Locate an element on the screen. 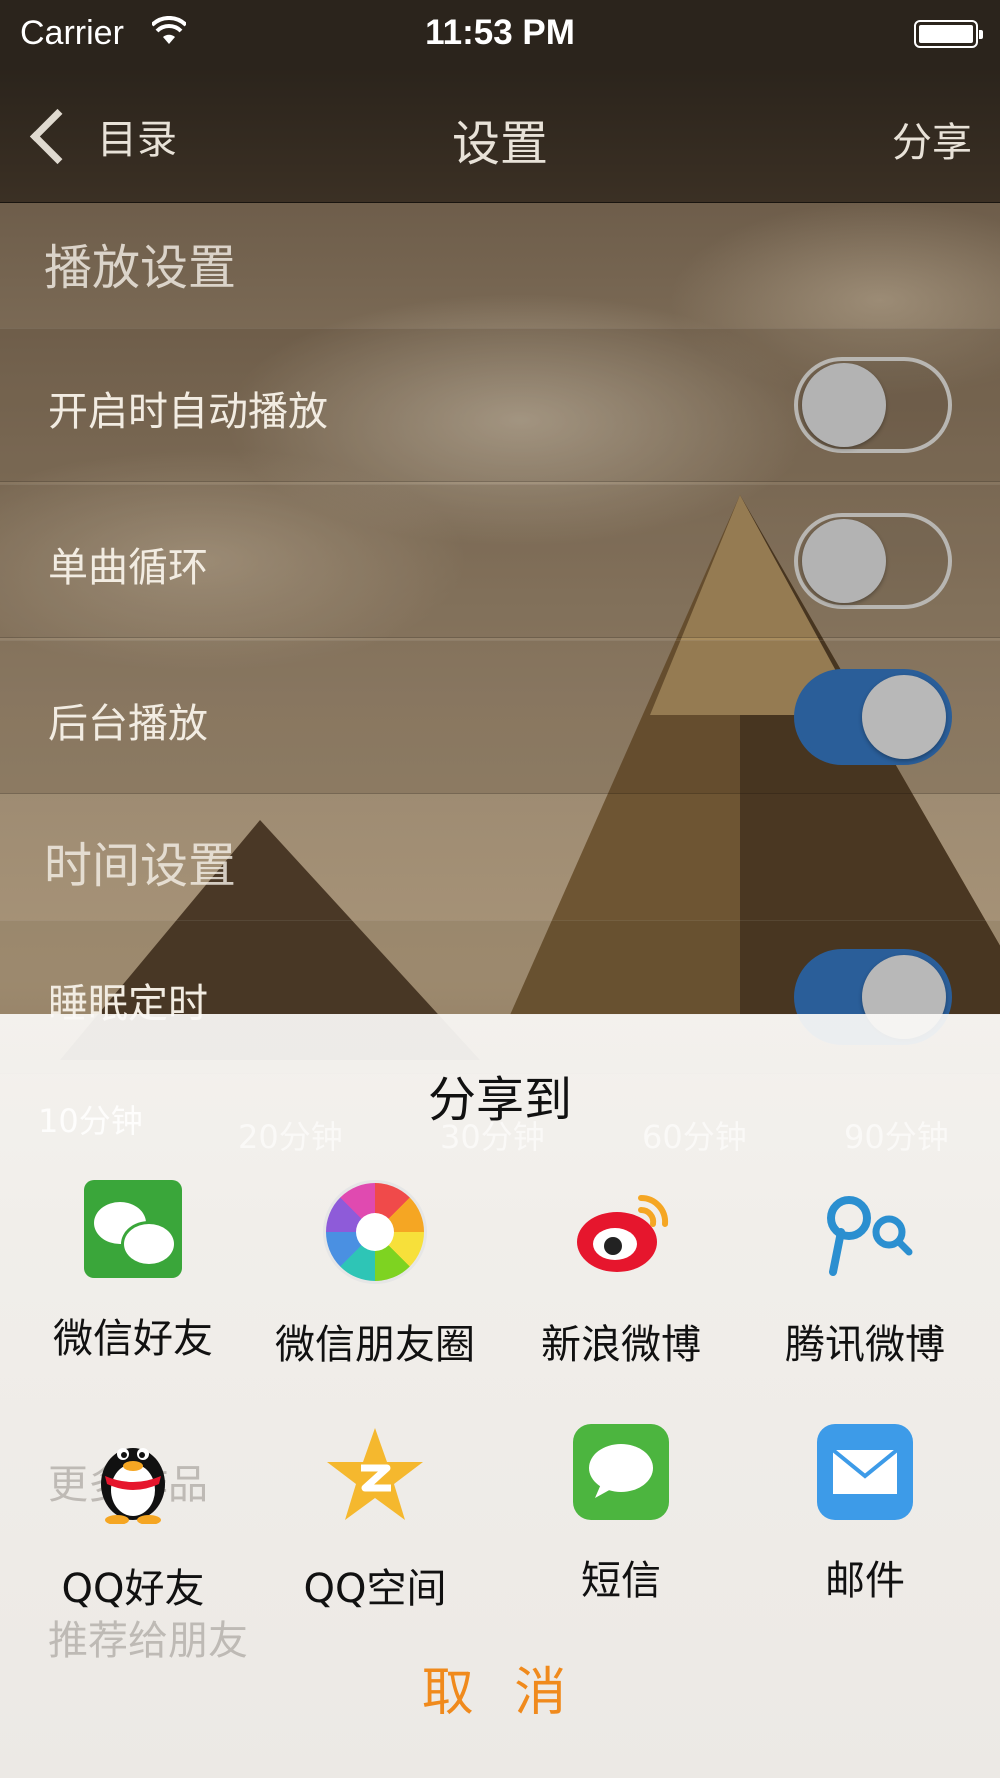 The image size is (1000, 1778). setting-row-single-loop: 单曲循环 is located at coordinates (500, 561).